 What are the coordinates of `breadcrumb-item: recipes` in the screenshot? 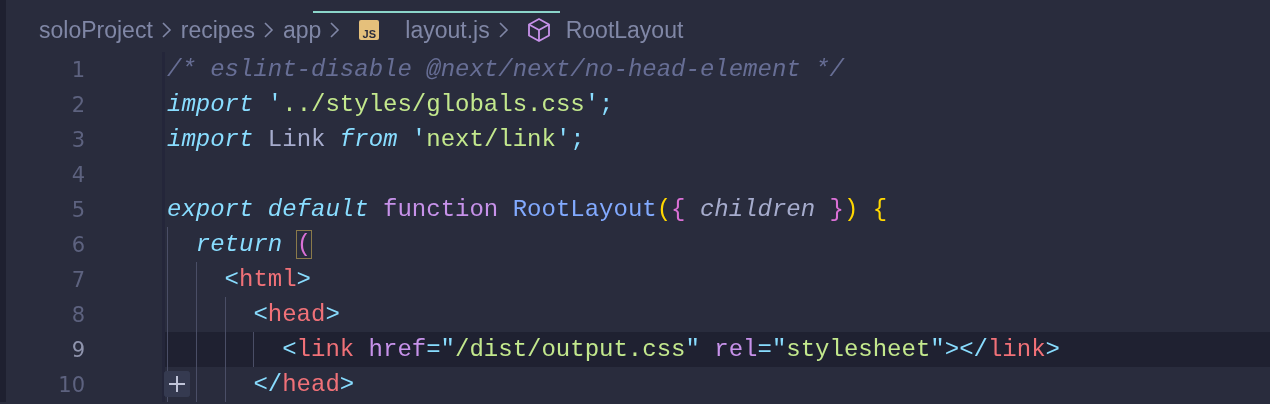 It's located at (217, 30).